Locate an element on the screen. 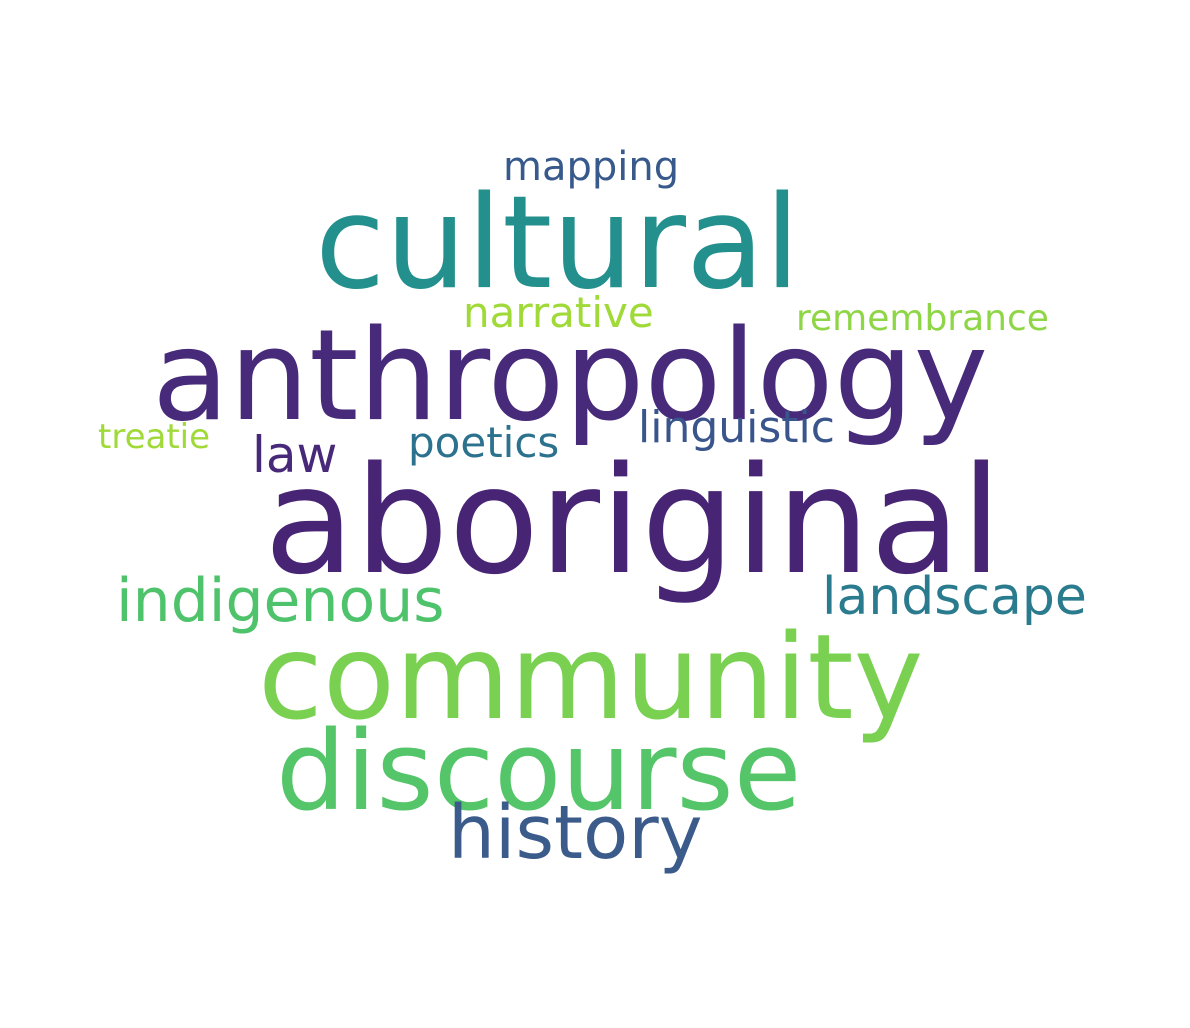 Image resolution: width=1190 pixels, height=1028 pixels. word-treatie: treatie is located at coordinates (154, 437).